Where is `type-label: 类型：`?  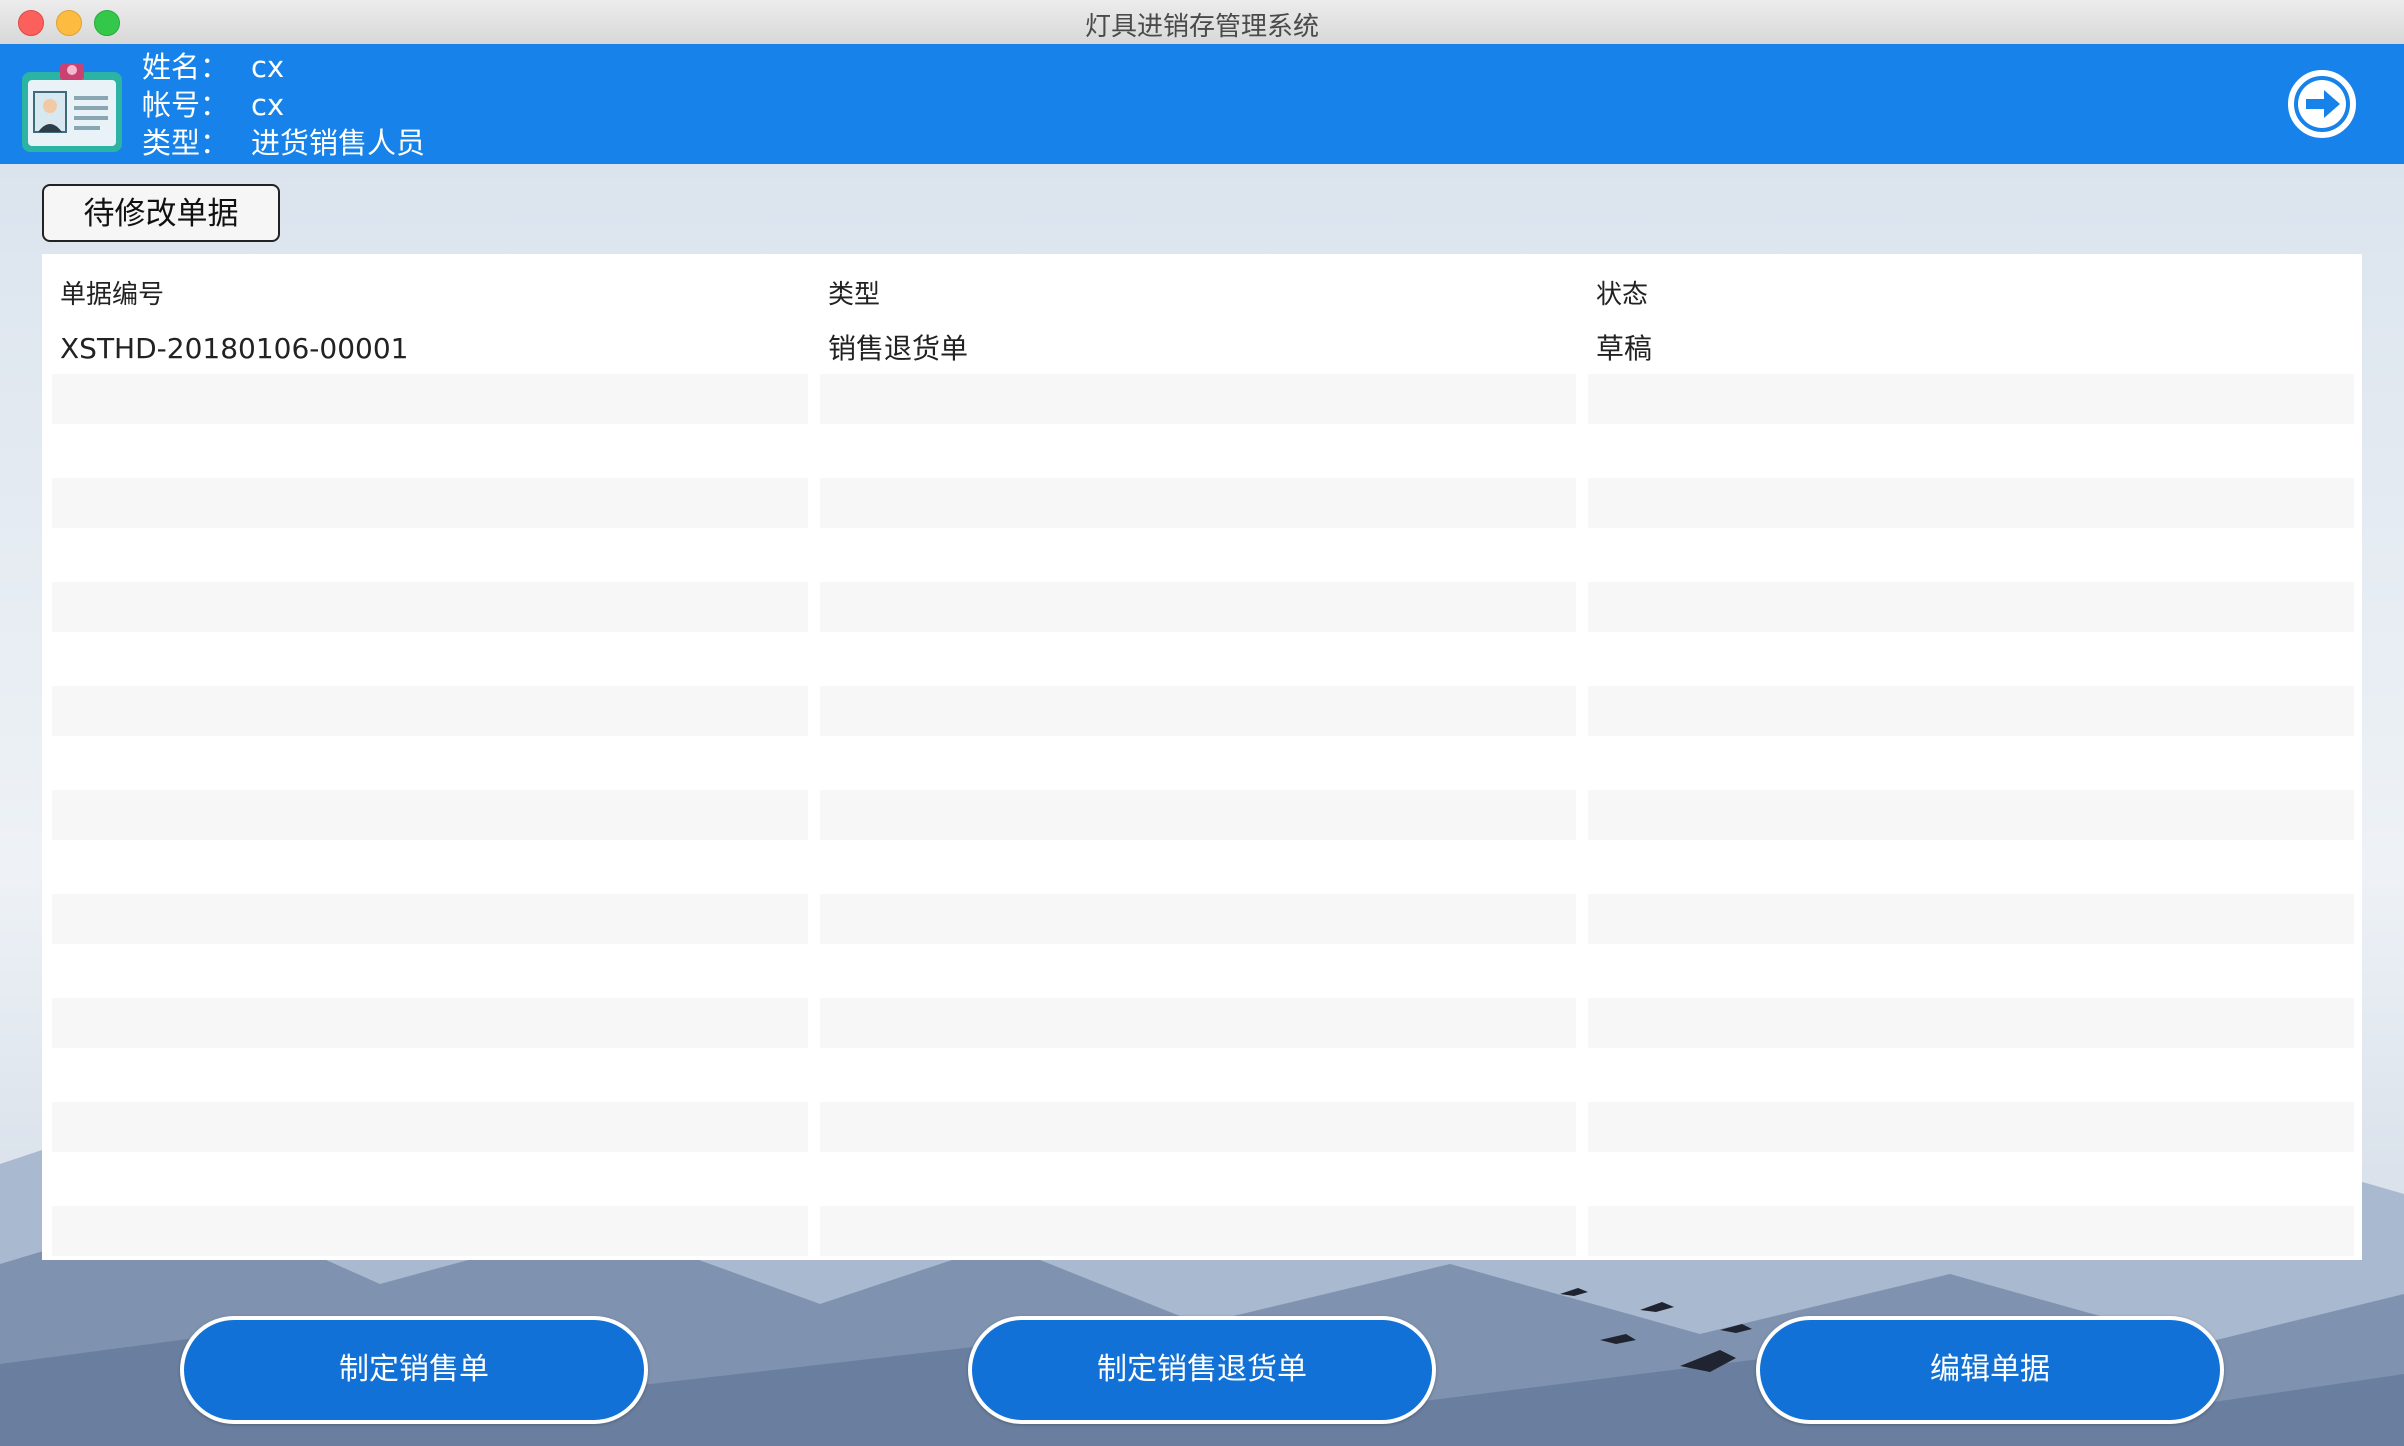
type-label: 类型： is located at coordinates (186, 143).